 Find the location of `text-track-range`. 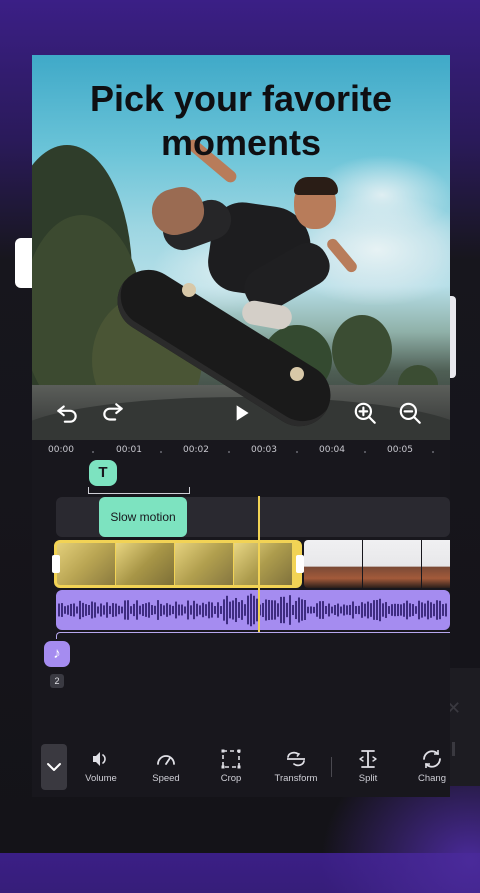

text-track-range is located at coordinates (139, 490).